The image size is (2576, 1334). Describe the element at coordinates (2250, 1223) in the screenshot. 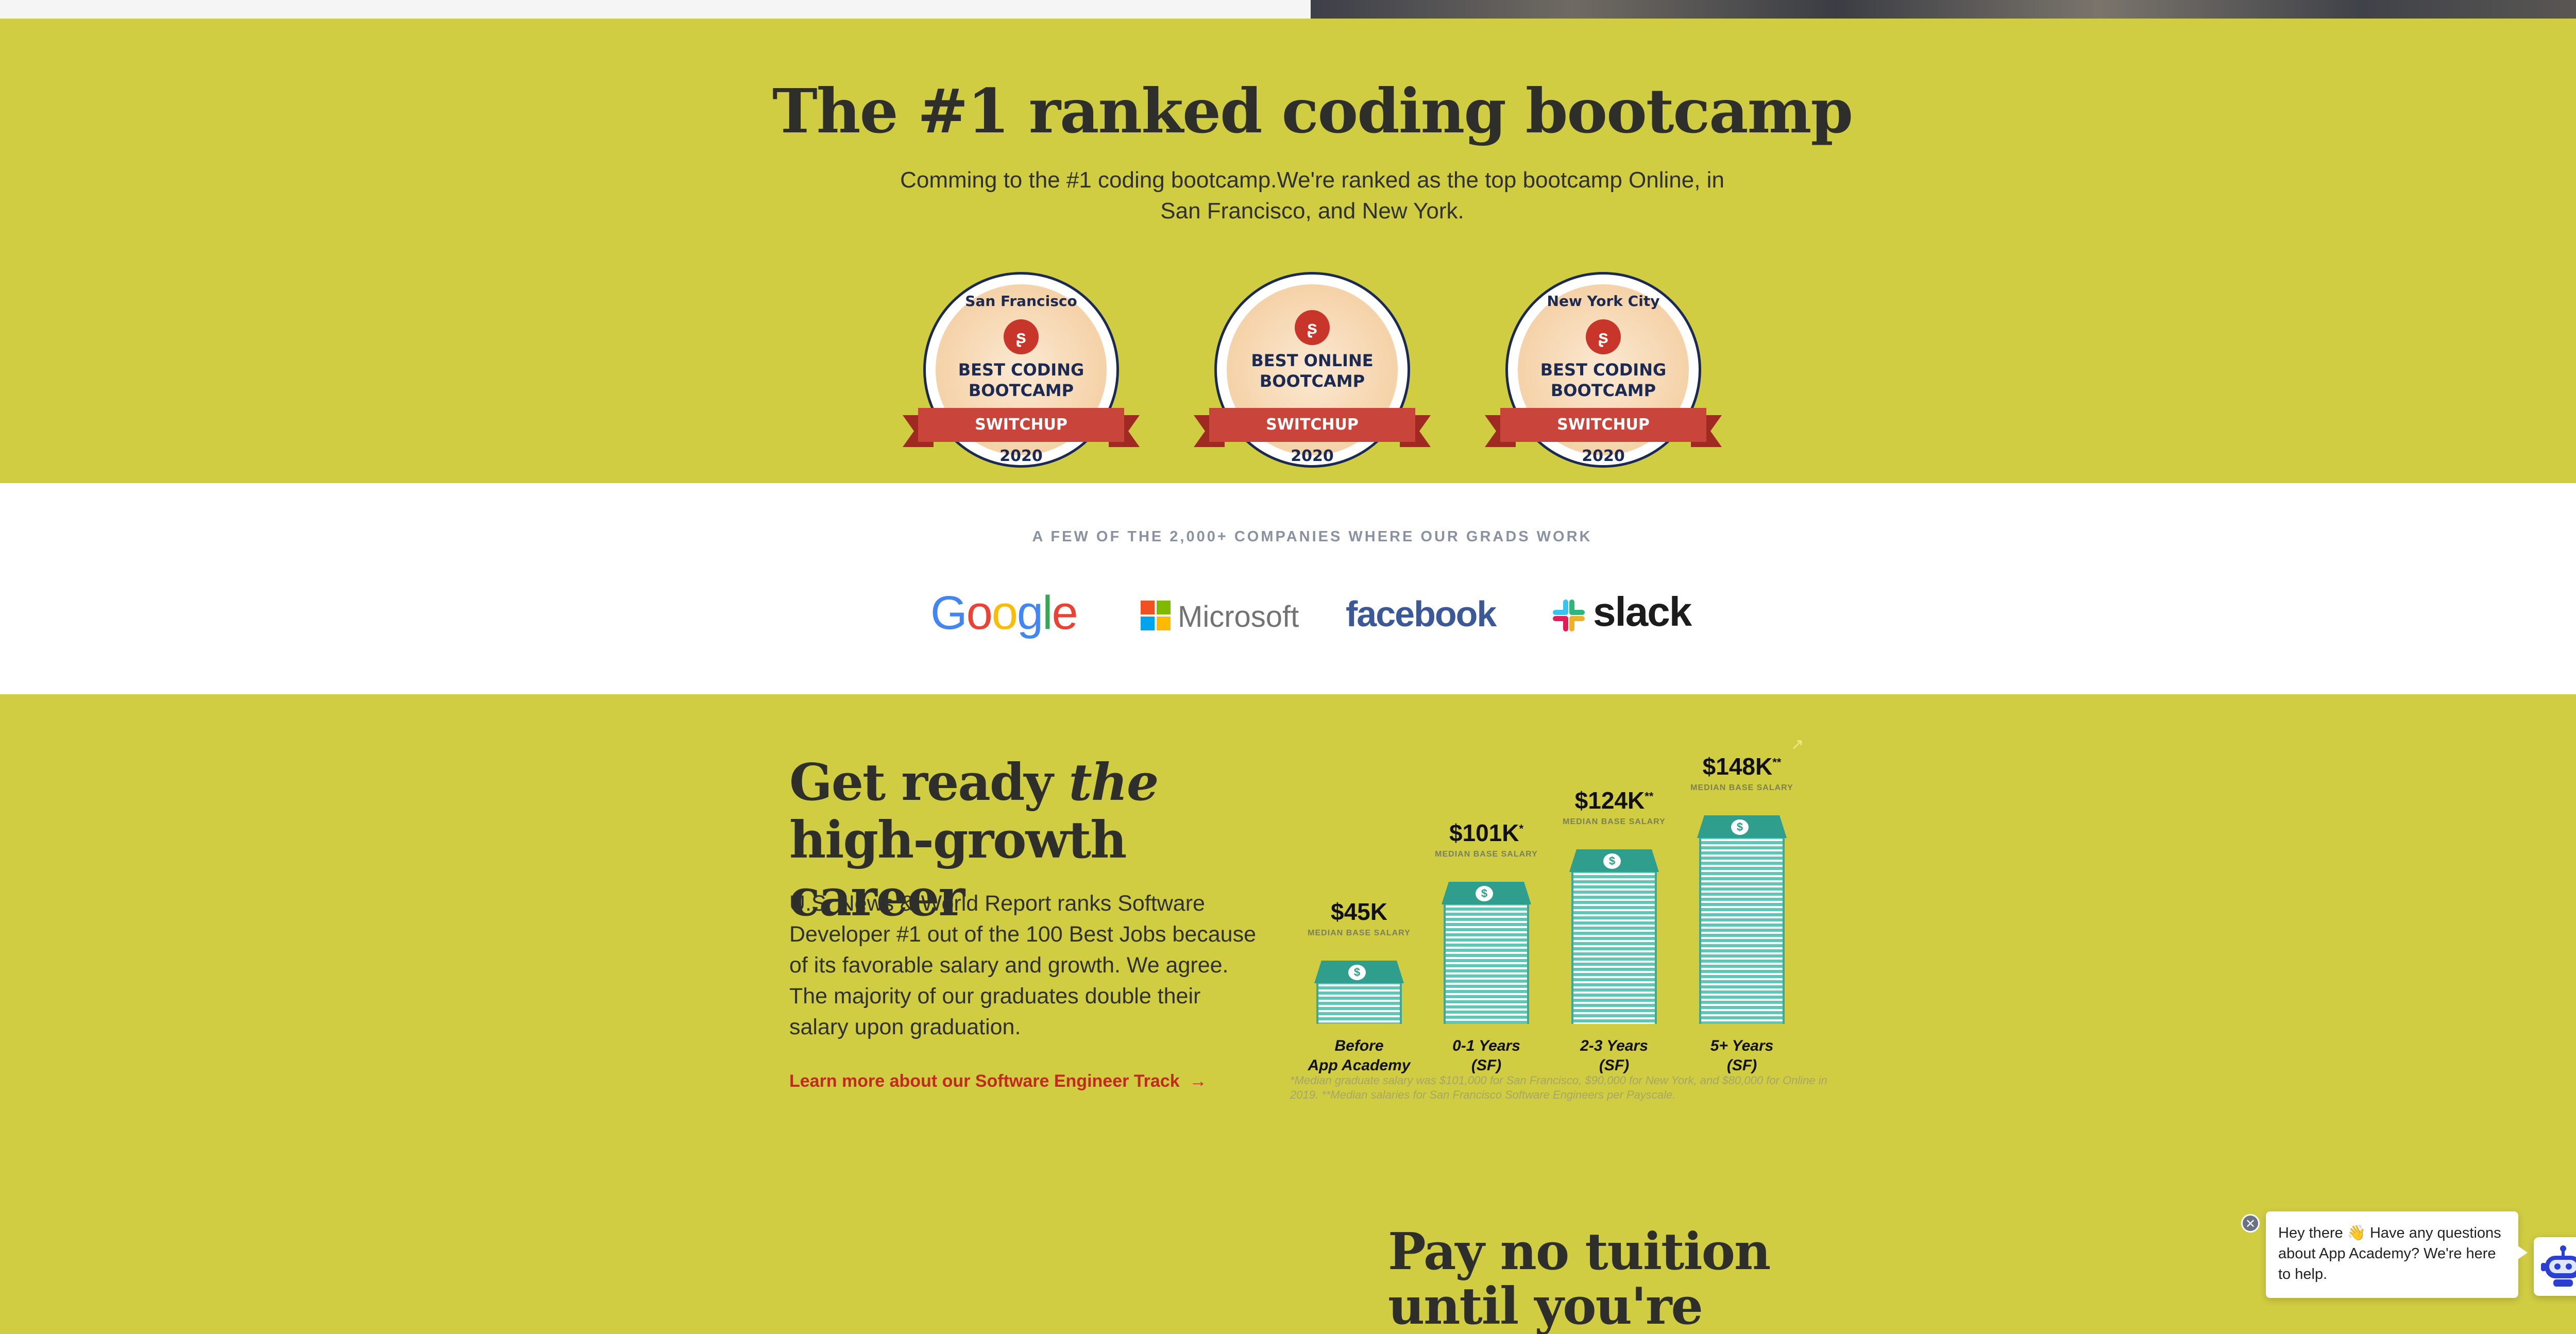

I see `chat-close-button: ✕` at that location.